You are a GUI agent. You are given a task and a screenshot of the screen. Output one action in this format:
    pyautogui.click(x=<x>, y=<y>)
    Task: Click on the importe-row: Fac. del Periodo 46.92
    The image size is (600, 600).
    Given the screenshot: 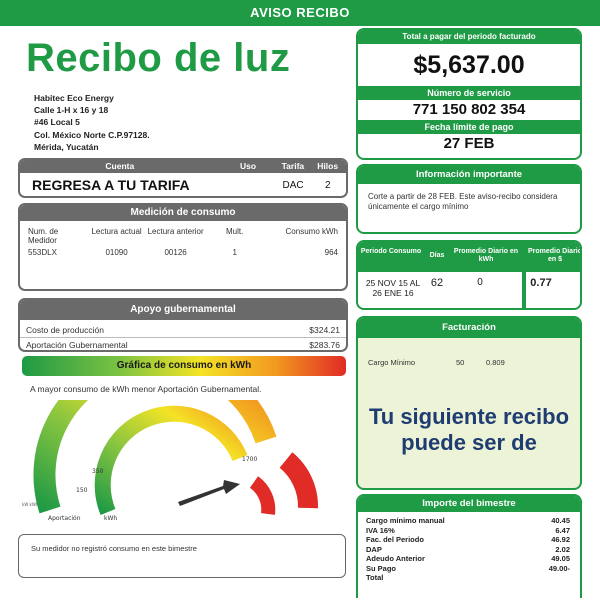 What is the action you would take?
    pyautogui.click(x=468, y=540)
    